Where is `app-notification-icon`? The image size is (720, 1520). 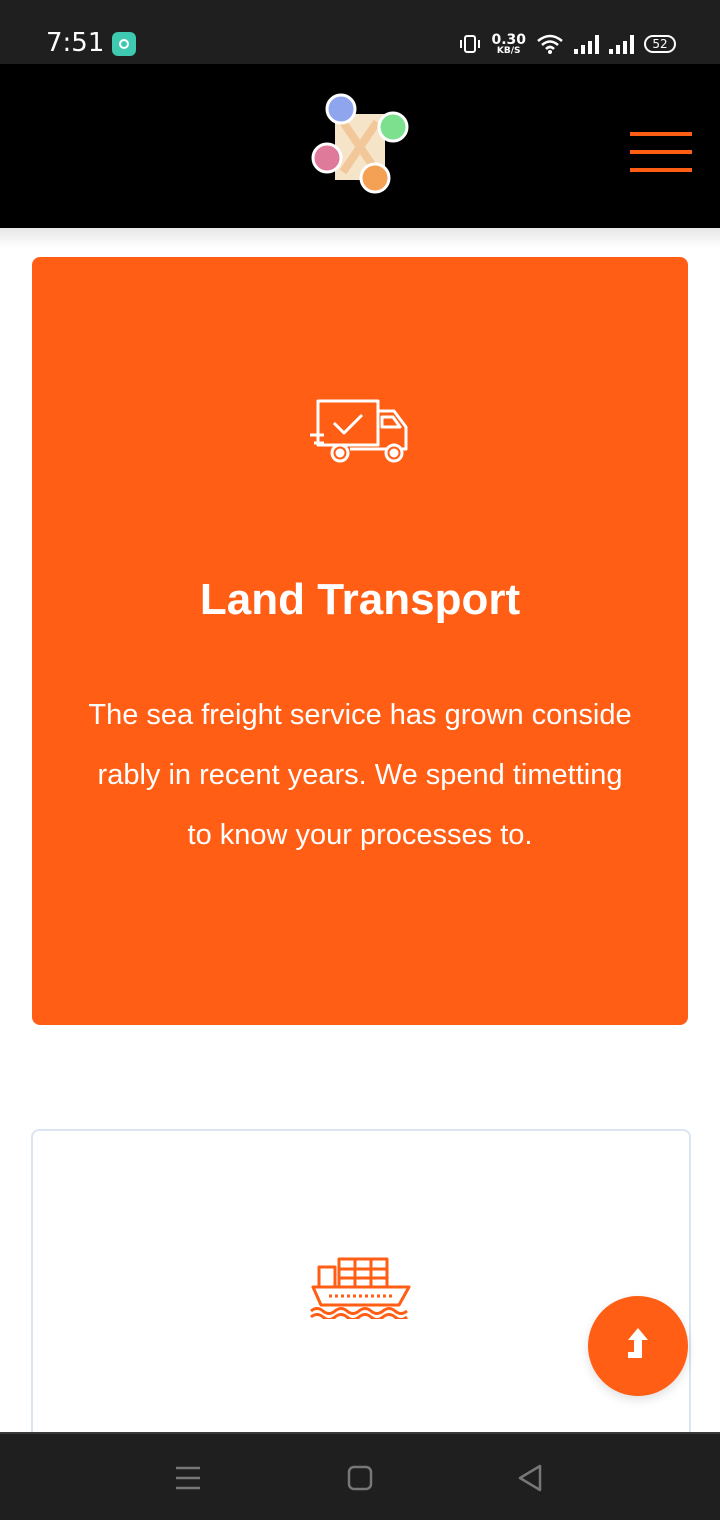
app-notification-icon is located at coordinates (124, 44).